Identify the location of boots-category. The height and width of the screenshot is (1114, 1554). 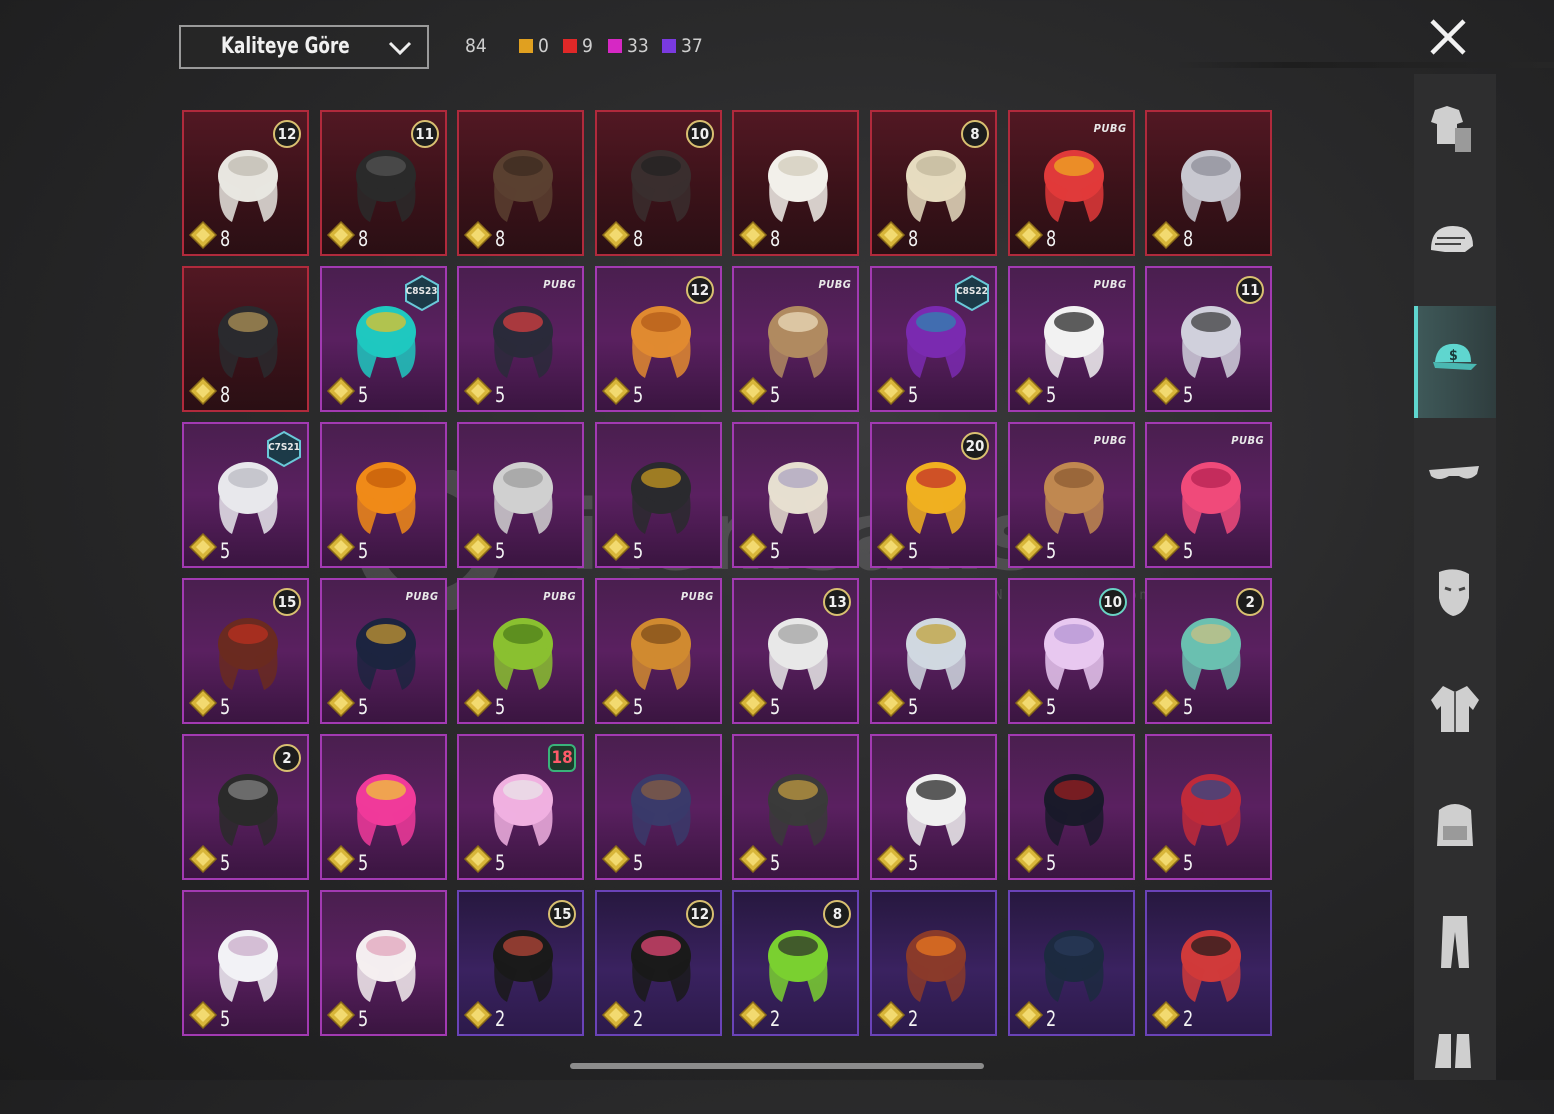
(1455, 1058).